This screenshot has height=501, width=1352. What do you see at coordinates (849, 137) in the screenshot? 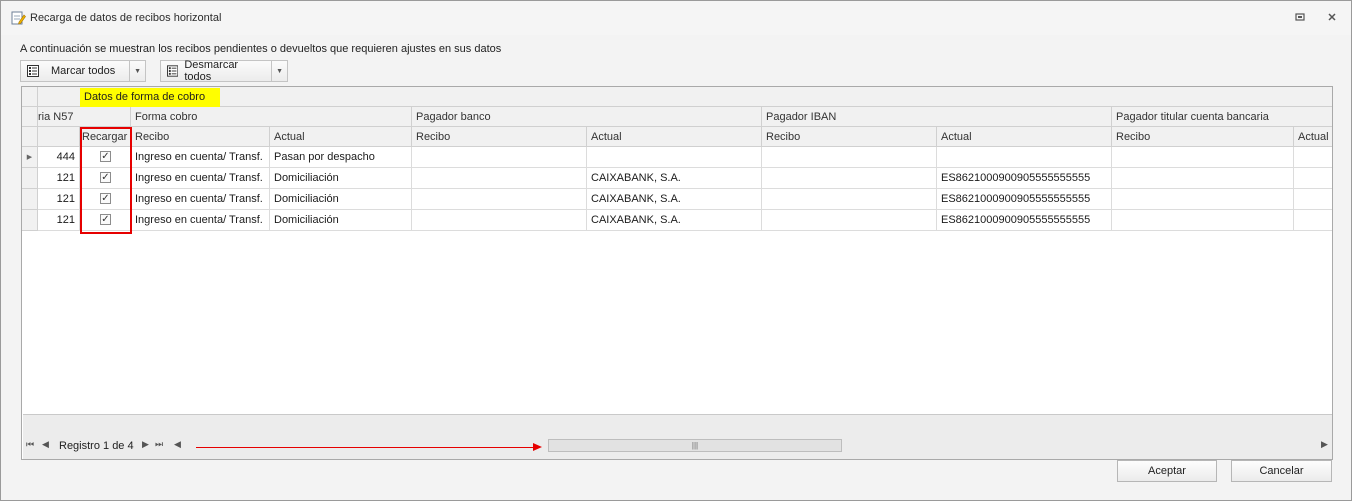
I see `column-header-iban-recibo: Recibo` at bounding box center [849, 137].